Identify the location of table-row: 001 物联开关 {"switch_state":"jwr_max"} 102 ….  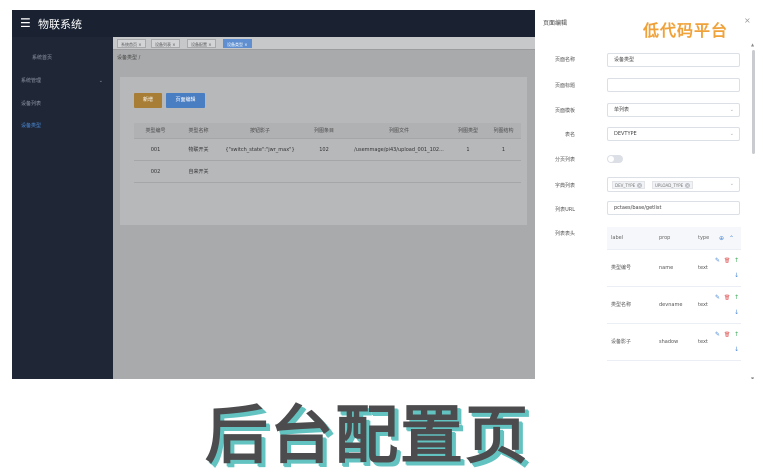
(327, 150).